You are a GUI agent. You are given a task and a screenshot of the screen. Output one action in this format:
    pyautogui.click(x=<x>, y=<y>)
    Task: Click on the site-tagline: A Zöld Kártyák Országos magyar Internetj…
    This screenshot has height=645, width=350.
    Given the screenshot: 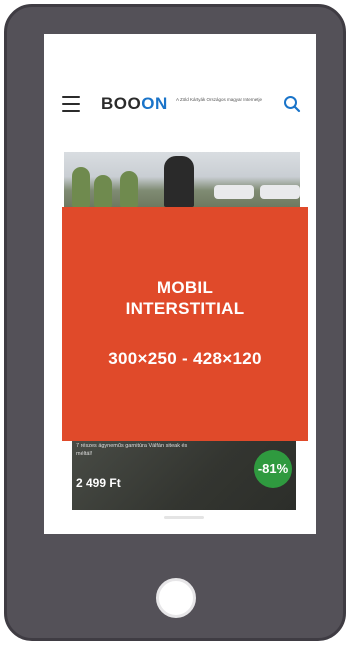 What is the action you would take?
    pyautogui.click(x=219, y=99)
    